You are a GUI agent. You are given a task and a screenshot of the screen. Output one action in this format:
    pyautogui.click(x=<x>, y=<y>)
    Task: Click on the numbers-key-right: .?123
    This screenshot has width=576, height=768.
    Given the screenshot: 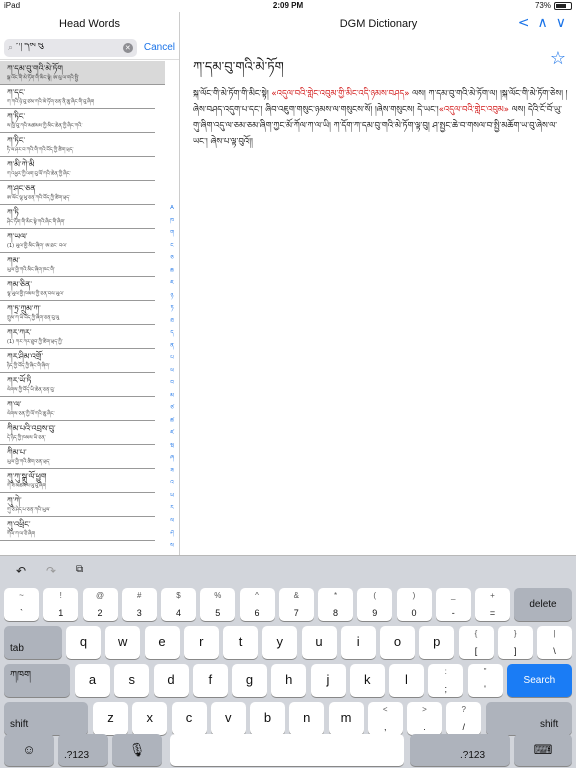 What is the action you would take?
    pyautogui.click(x=460, y=750)
    